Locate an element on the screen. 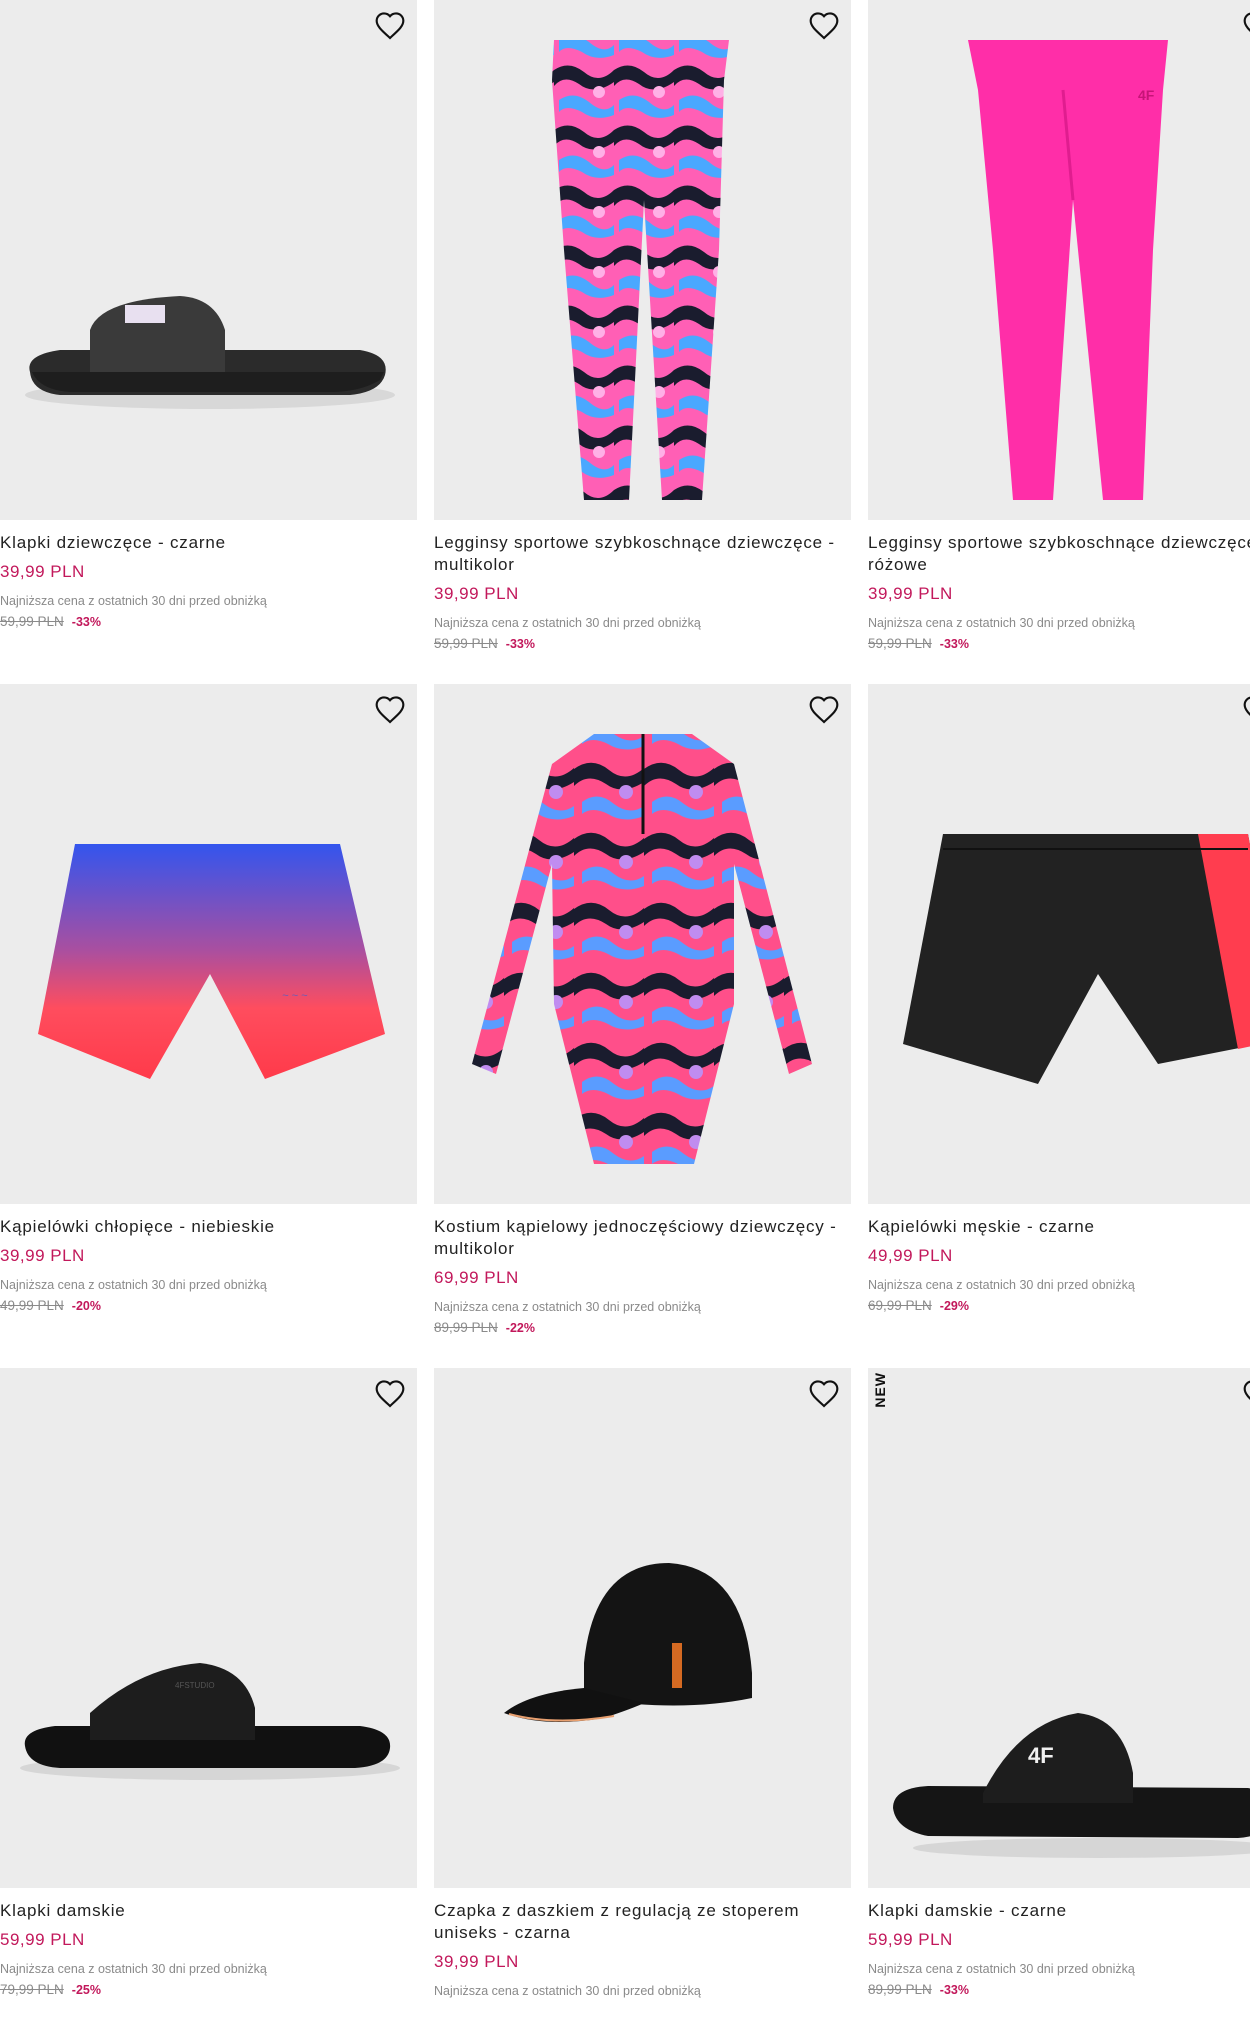  product-image: 4FSTUDIO is located at coordinates (208, 1628).